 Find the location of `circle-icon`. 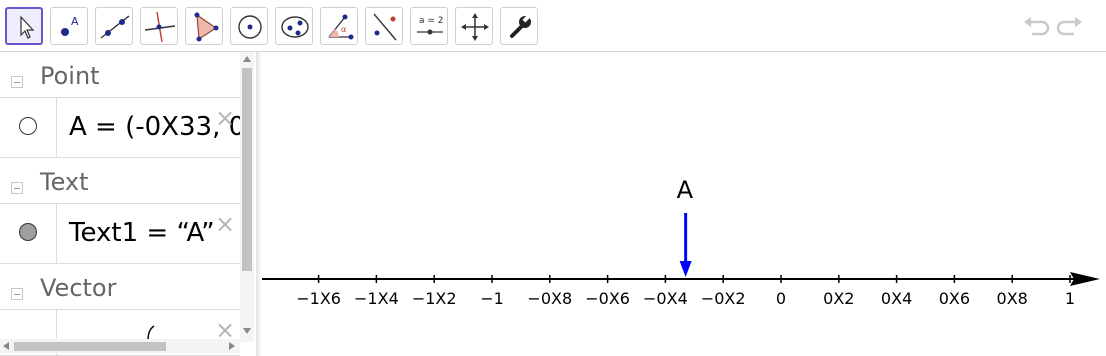

circle-icon is located at coordinates (250, 27).